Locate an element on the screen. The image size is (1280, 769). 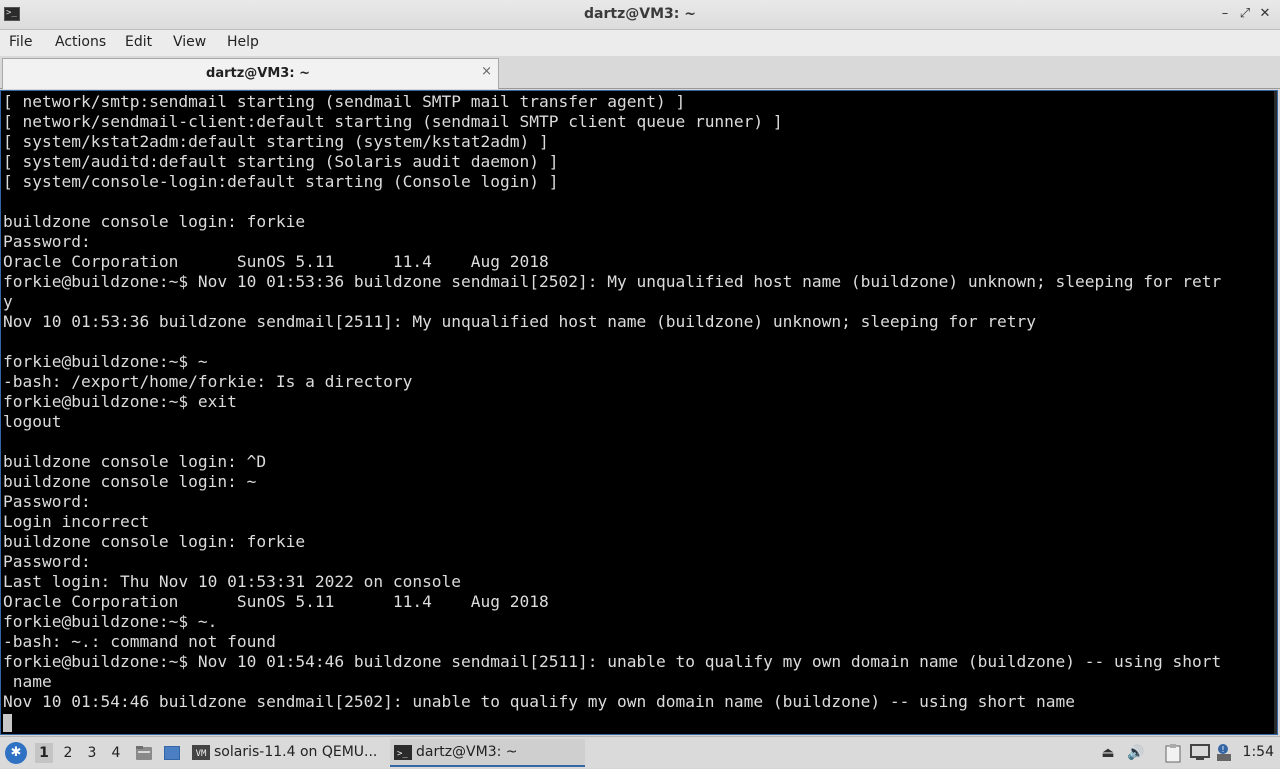
volume-icon: 🔊 is located at coordinates (1136, 753).